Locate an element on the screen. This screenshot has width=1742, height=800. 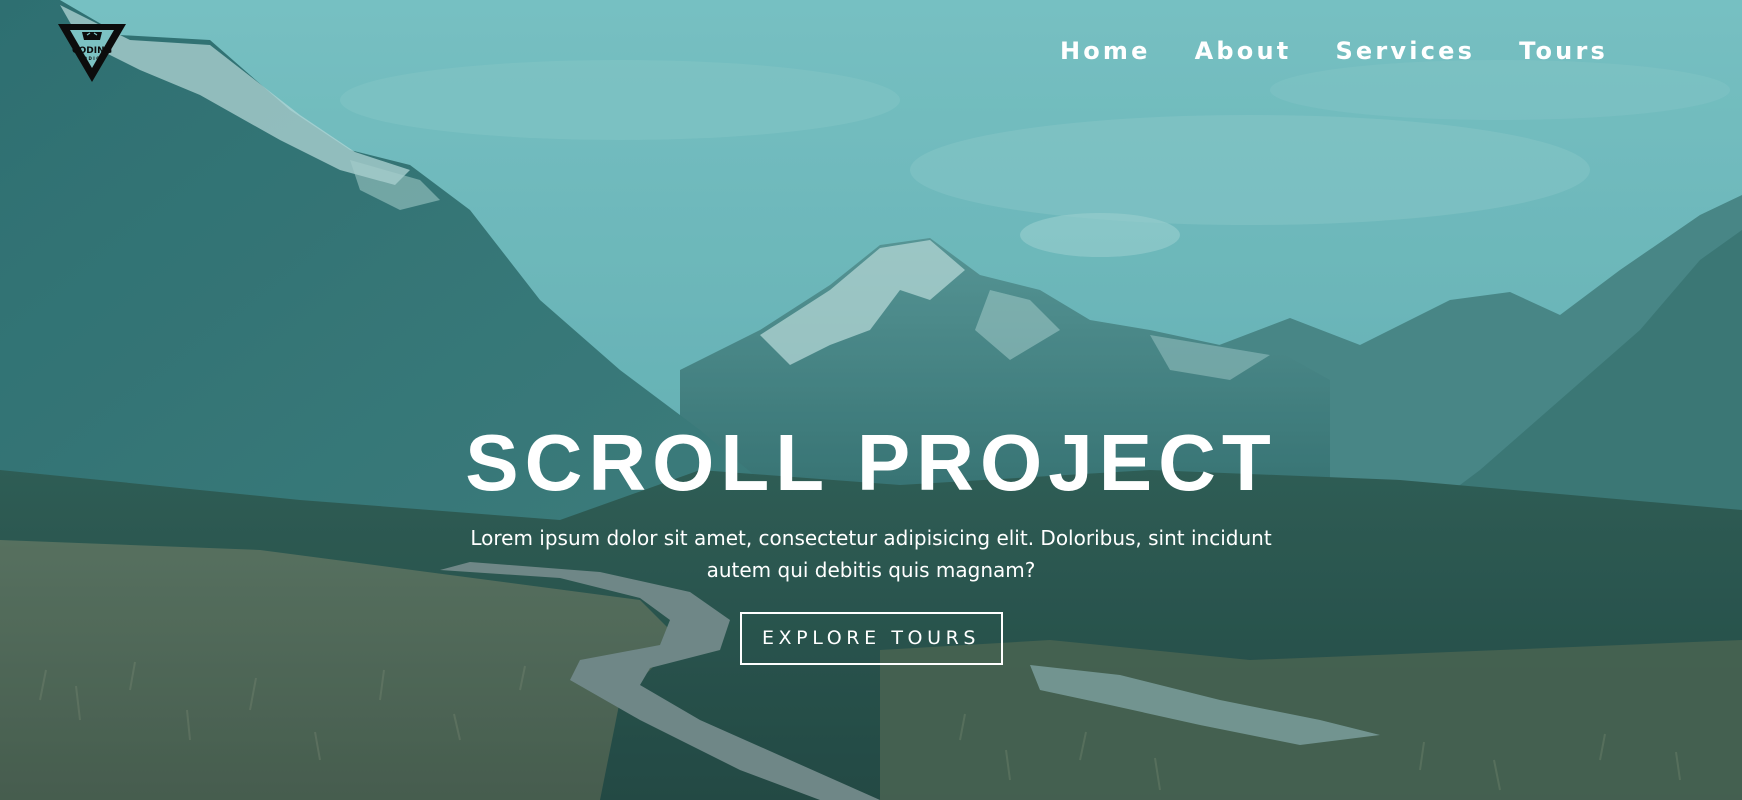
nav-link-services: Services is located at coordinates (1405, 51).